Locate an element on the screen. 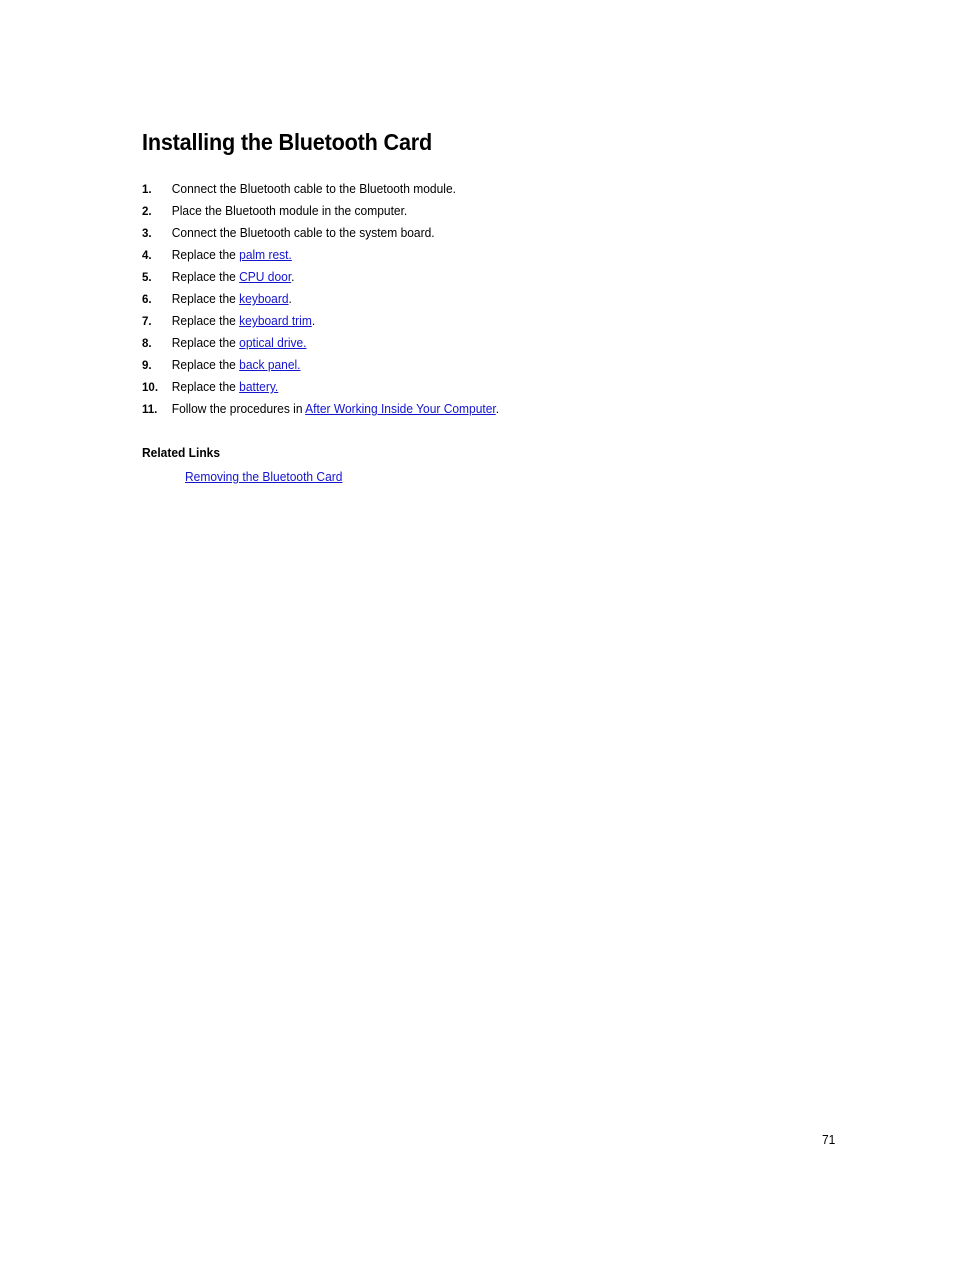 Image resolution: width=954 pixels, height=1268 pixels. step-text: Replace the CPU door. is located at coordinates (233, 277).